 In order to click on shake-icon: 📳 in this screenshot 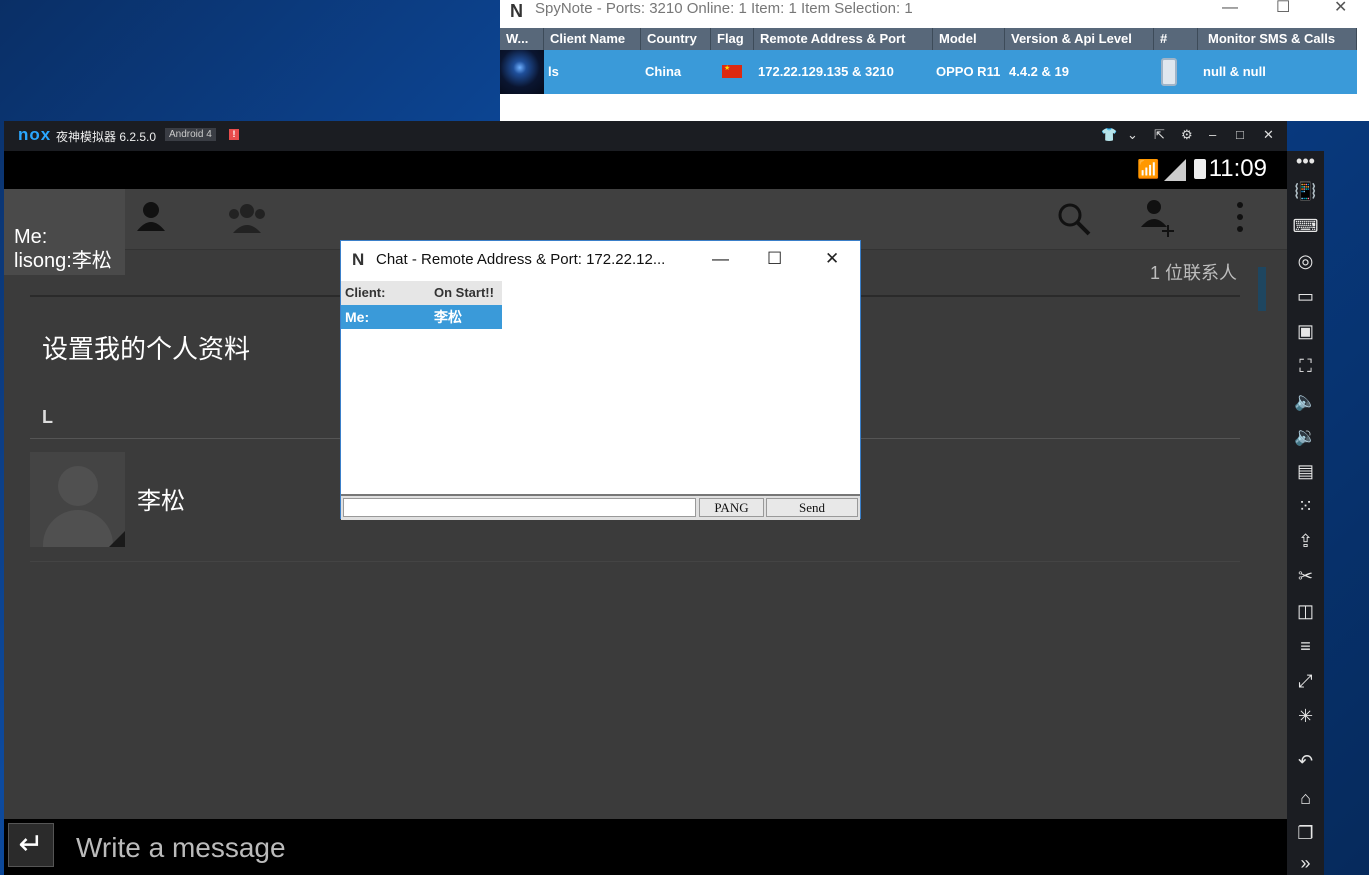, I will do `click(1305, 191)`.